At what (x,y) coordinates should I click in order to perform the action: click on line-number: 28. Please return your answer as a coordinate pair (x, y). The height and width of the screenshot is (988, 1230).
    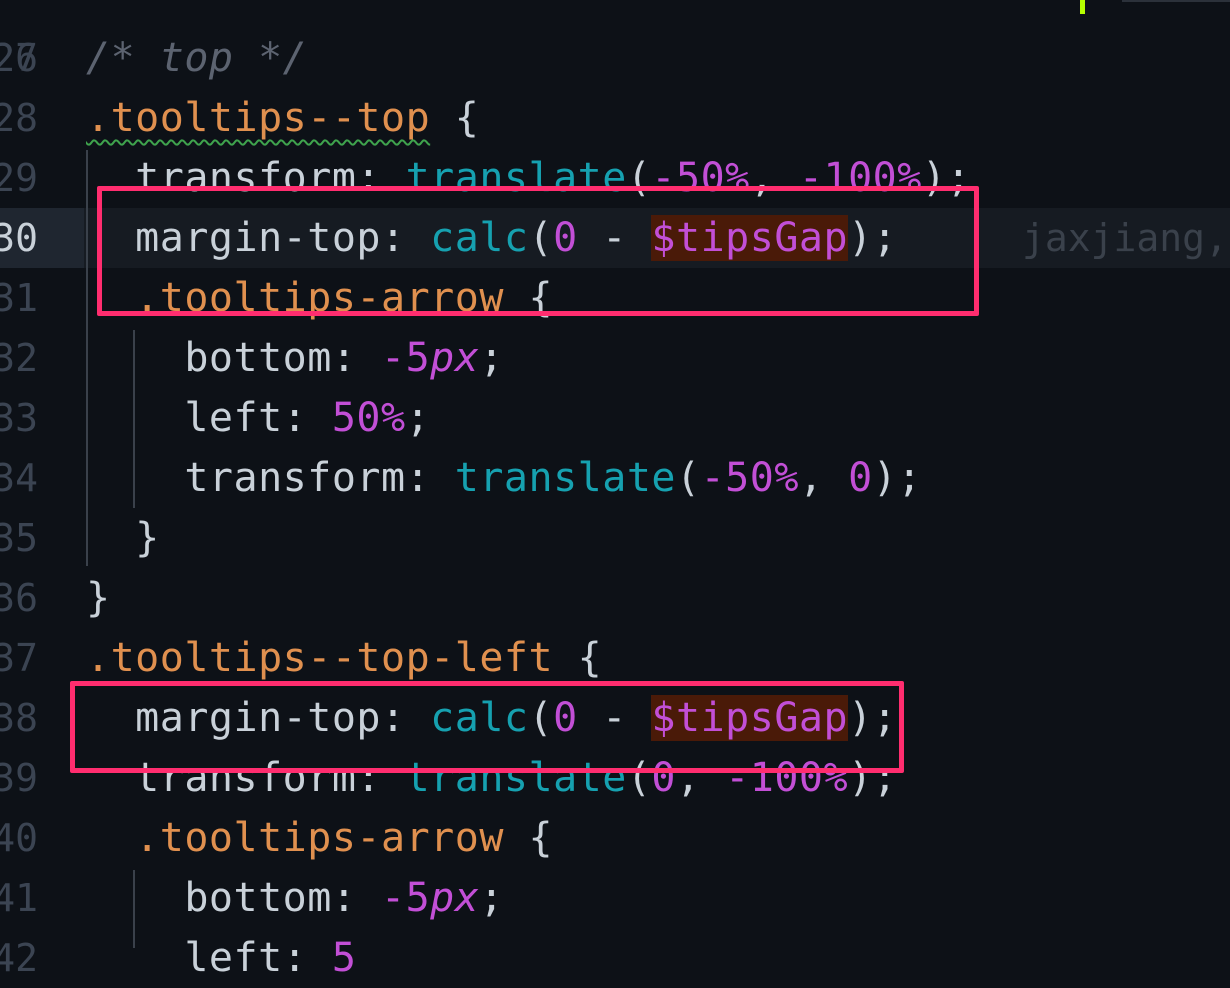
    Looking at the image, I should click on (19, 118).